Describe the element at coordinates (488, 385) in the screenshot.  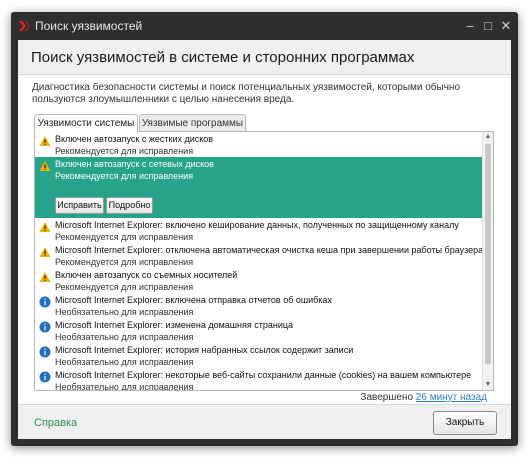
I see `scroll-down-arrow-icon: ▼` at that location.